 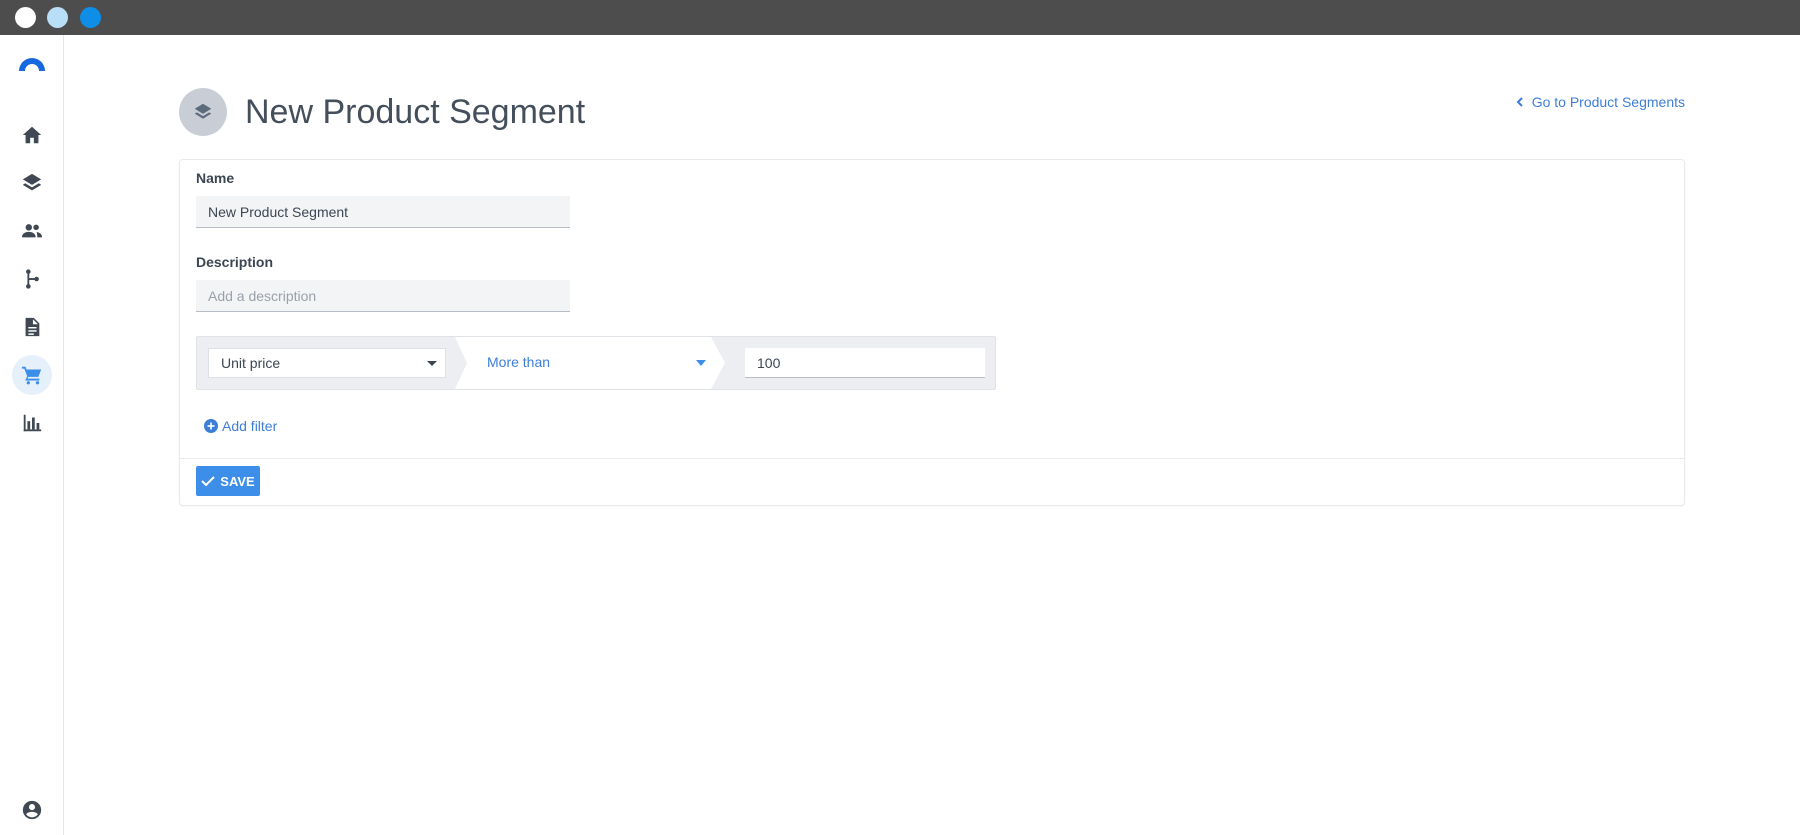 I want to click on check-icon, so click(x=208, y=481).